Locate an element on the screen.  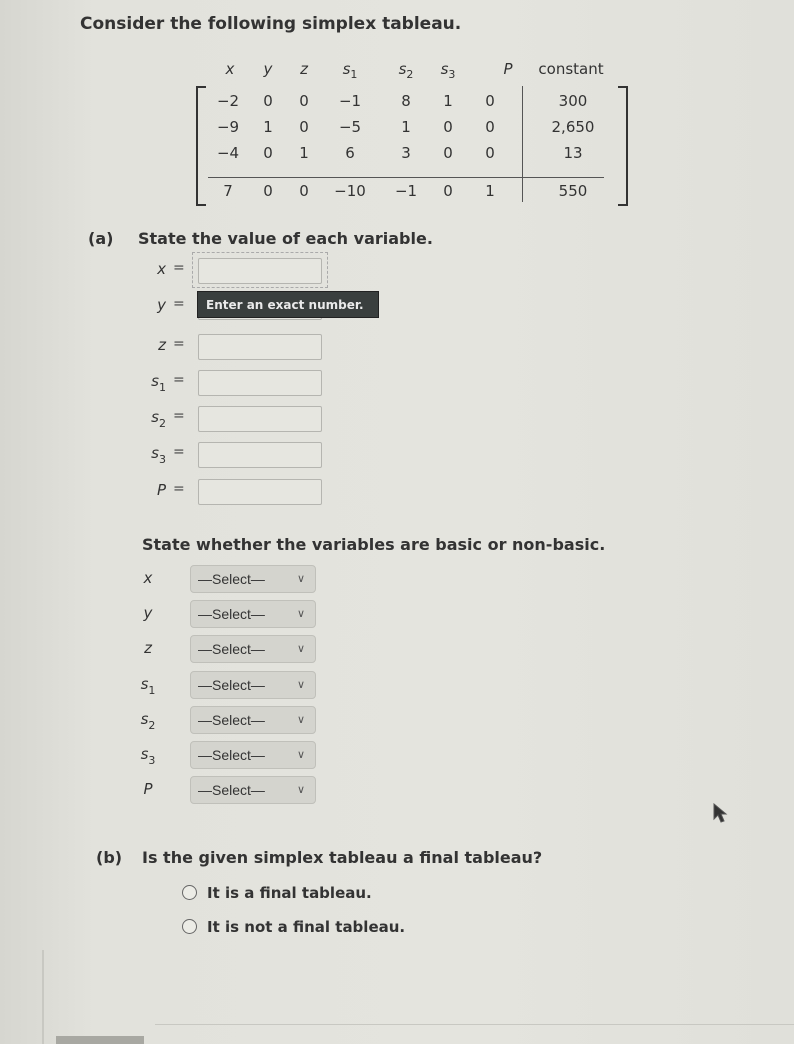
tableau-cell: 6 is located at coordinates (350, 153).